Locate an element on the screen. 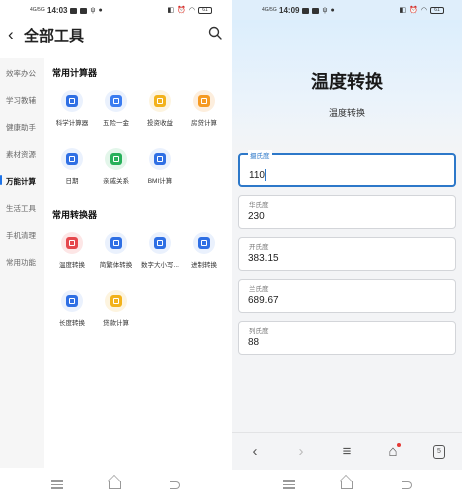  browser-menu-icon: ≡ is located at coordinates (347, 452).